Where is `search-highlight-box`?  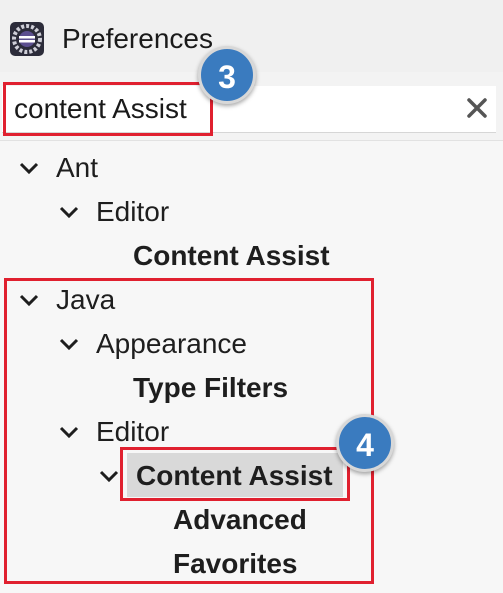
search-highlight-box is located at coordinates (108, 109).